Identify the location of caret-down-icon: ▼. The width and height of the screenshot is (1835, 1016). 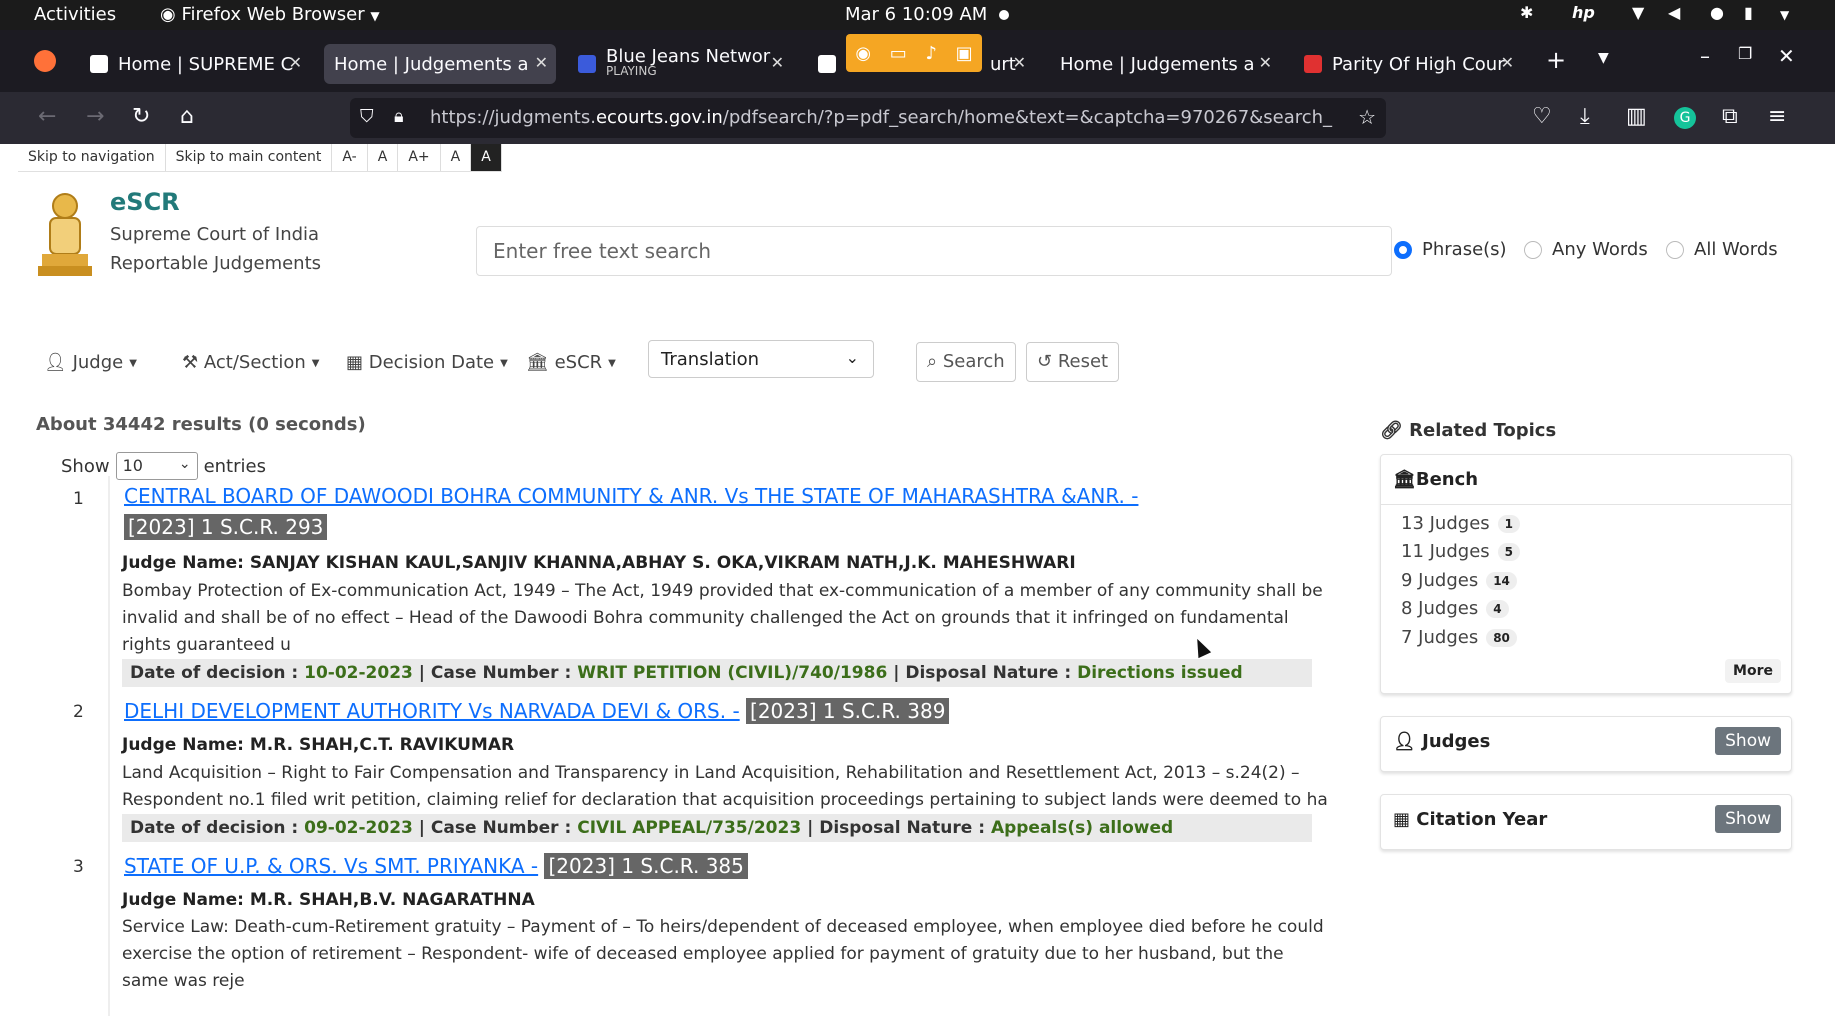
(315, 363).